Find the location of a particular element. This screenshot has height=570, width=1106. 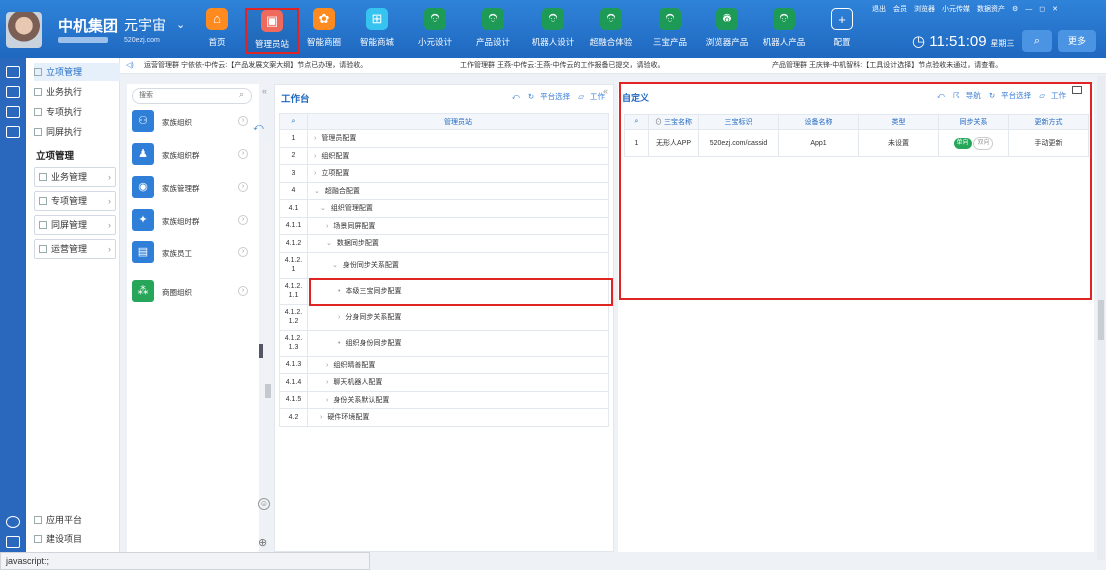

table-row: 4.1.1 › 场景同屏配置 is located at coordinates (444, 225).